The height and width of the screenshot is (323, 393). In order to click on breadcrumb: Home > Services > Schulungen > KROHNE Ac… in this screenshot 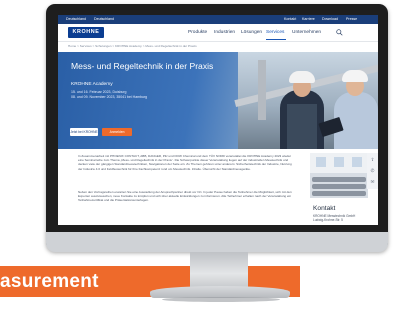, I will do `click(132, 46)`.